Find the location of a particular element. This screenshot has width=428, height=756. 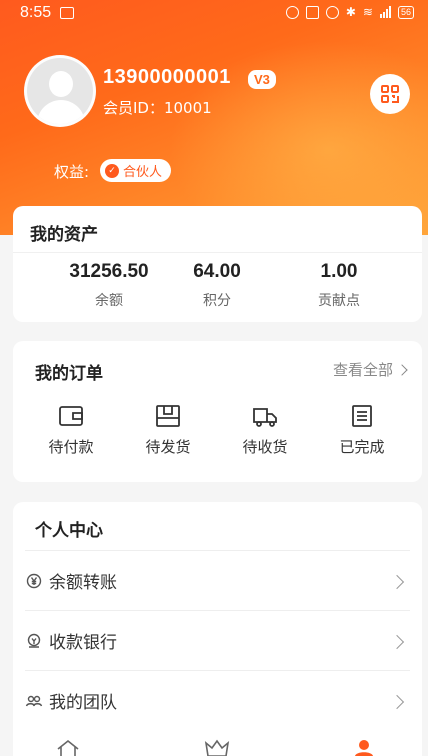

personal-center-title: 个人中心 is located at coordinates (69, 531).